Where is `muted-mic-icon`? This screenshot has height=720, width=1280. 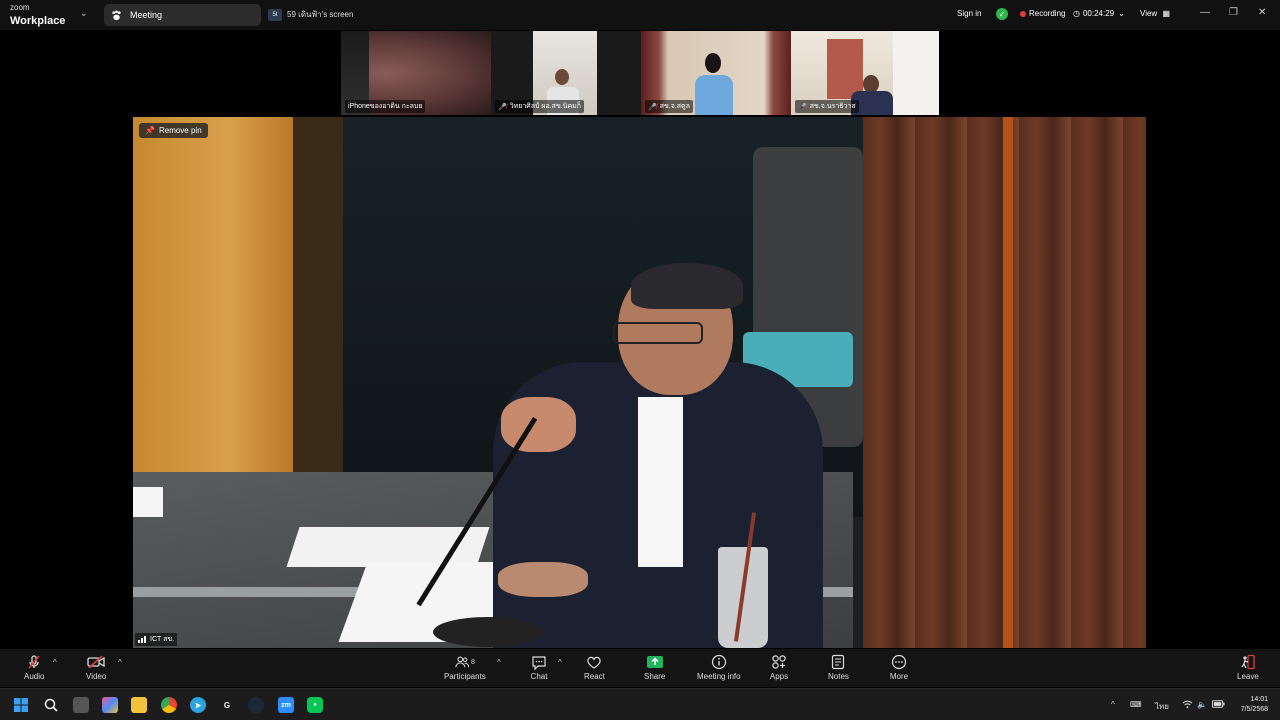
muted-mic-icon is located at coordinates (34, 662).